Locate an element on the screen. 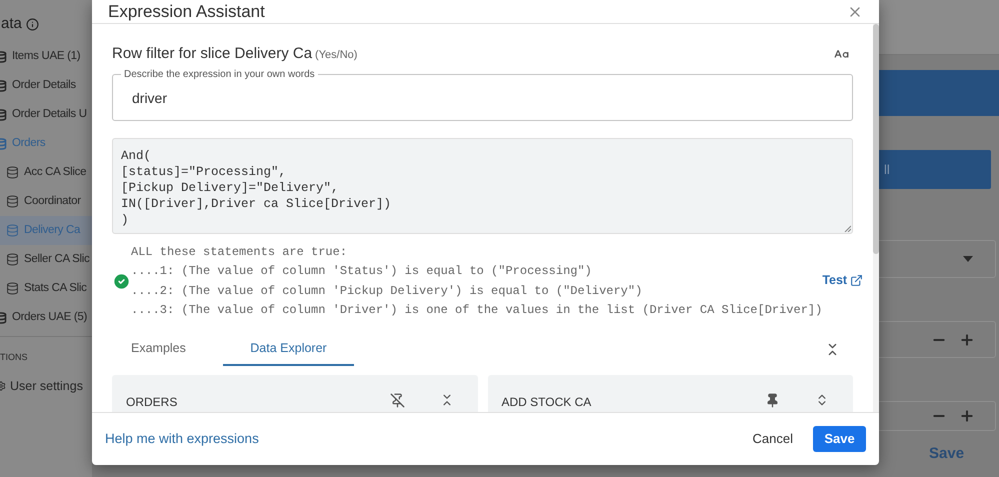 The image size is (999, 477). sidebar-item: Seller CA Slic is located at coordinates (46, 259).